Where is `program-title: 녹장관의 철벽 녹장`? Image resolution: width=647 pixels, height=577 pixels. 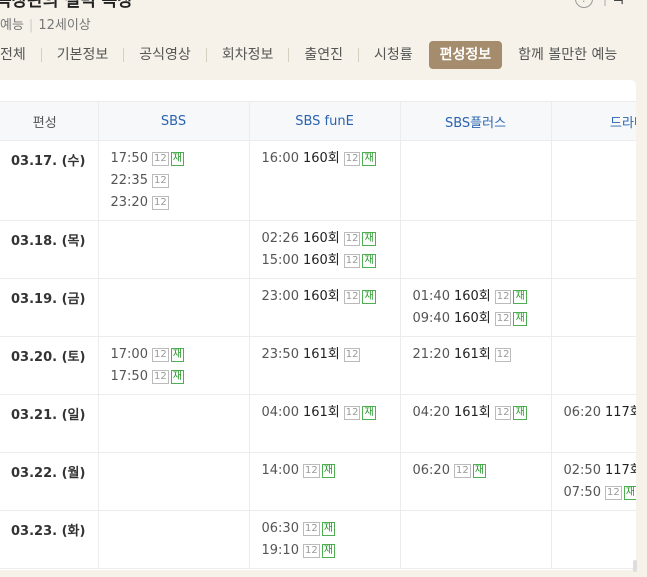 program-title: 녹장관의 철벽 녹장 is located at coordinates (66, 5).